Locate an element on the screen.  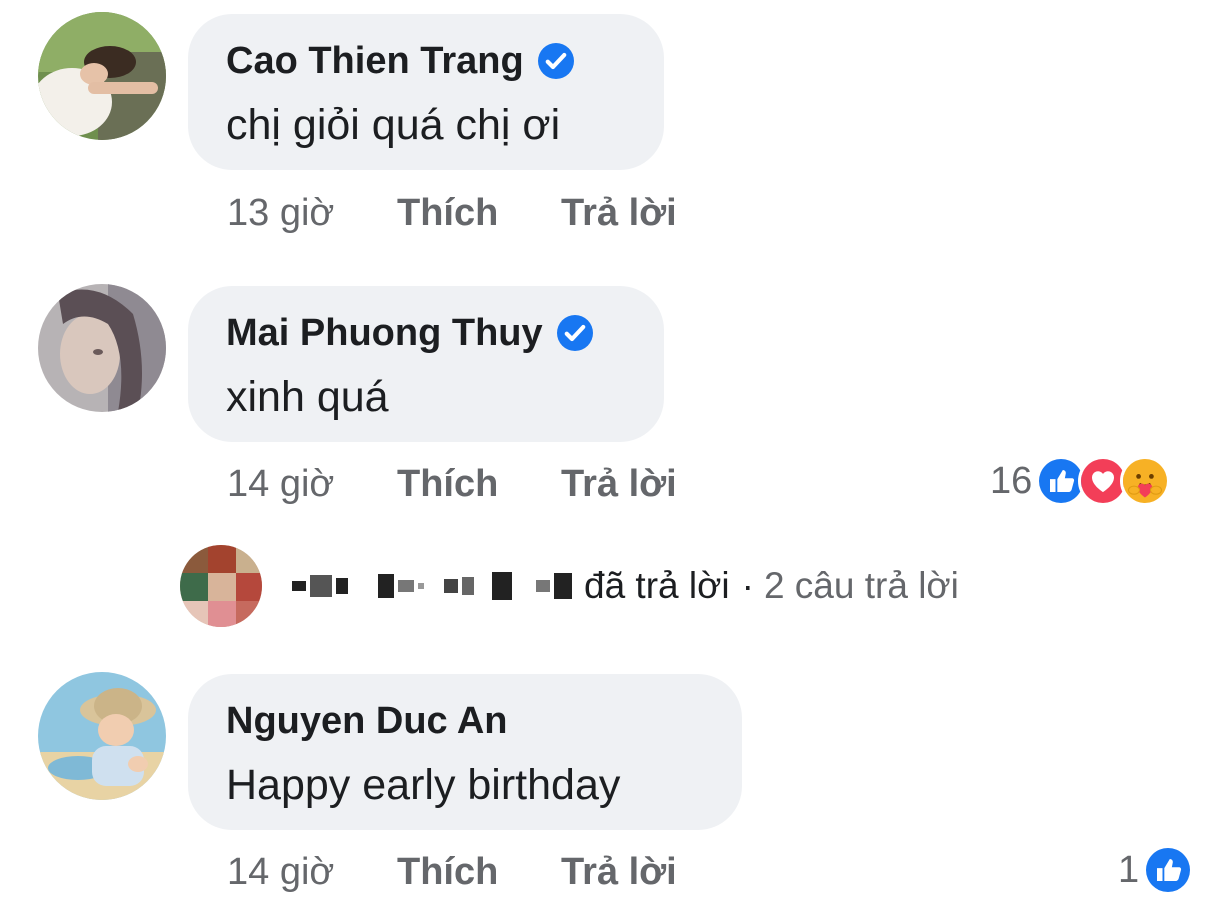
comment-time: 13 giờ is located at coordinates (312, 213).